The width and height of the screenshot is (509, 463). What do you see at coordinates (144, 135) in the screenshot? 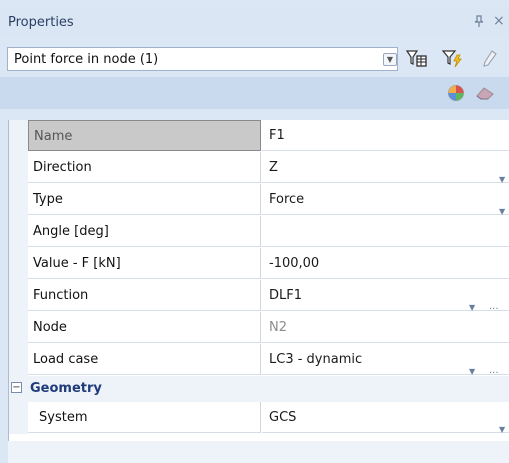
I see `property-name: Name` at bounding box center [144, 135].